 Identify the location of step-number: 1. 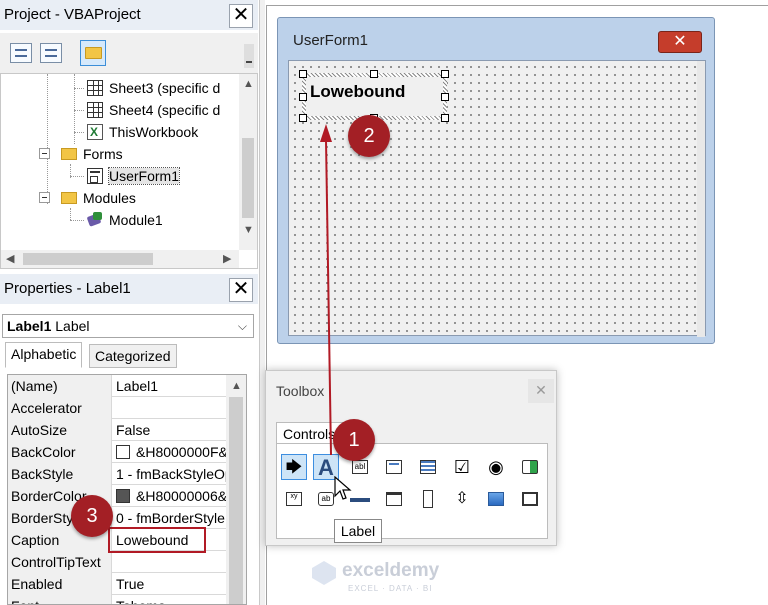
(354, 440).